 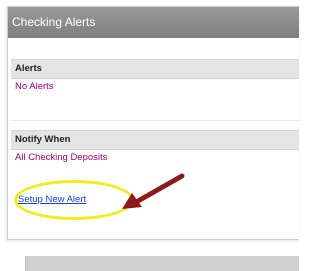 I want to click on alerts-section-heading: Alerts, so click(x=155, y=69).